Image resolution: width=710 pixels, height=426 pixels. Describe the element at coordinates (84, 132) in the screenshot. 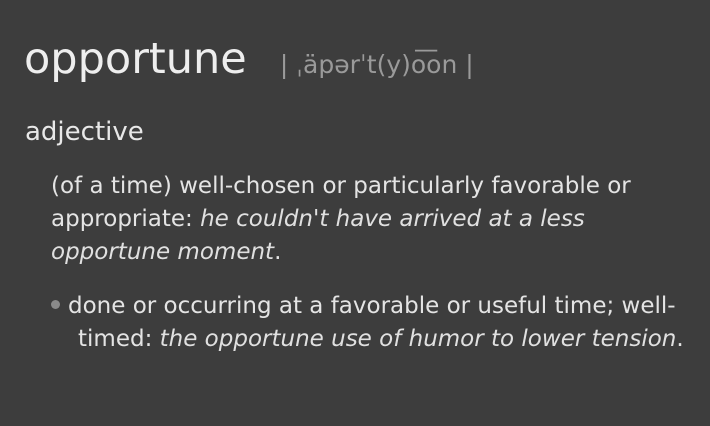

I see `part-of-speech: adjective` at that location.